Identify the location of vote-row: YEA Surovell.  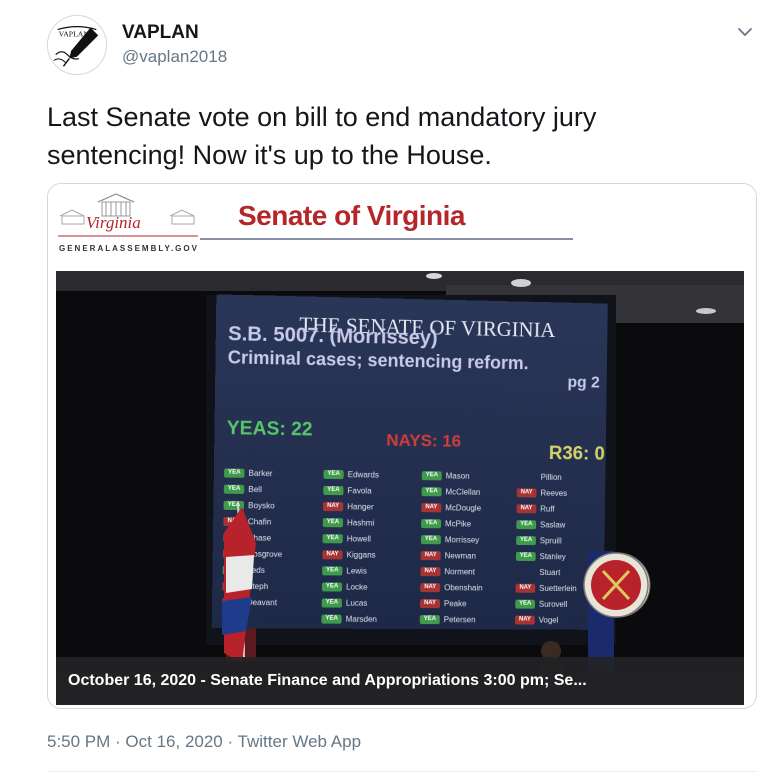
(562, 604).